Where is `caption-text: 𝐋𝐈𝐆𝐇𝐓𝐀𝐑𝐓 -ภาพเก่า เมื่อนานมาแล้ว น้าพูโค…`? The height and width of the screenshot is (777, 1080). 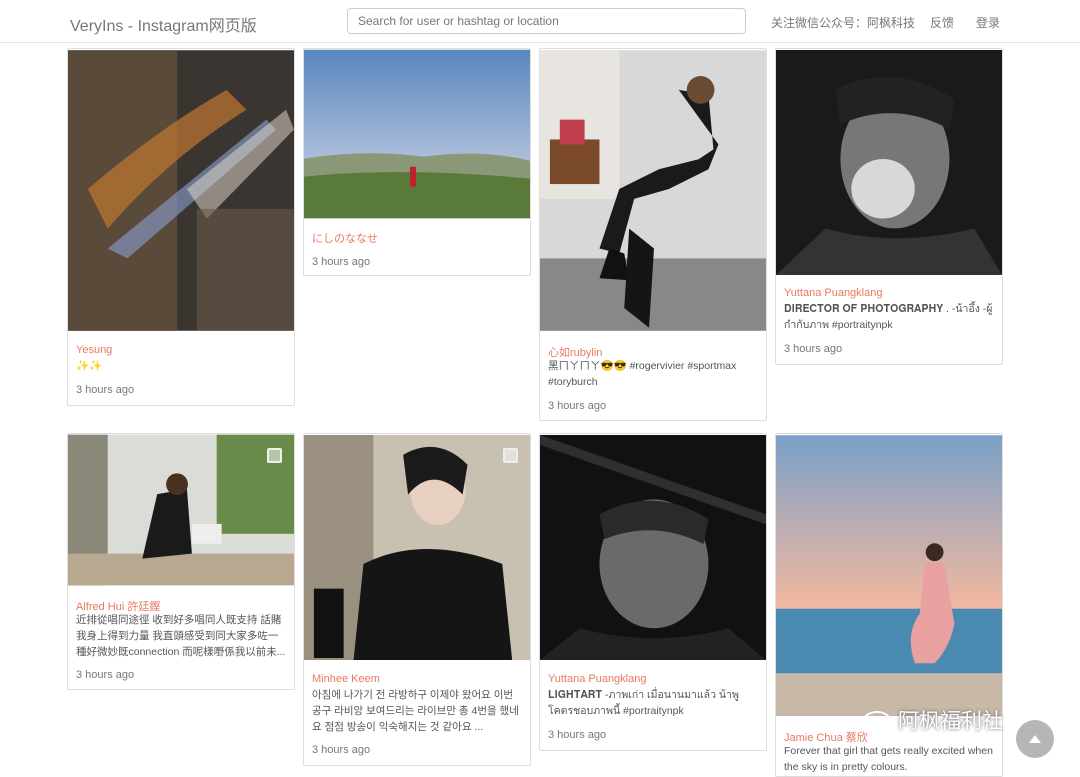
caption-text: 𝐋𝐈𝐆𝐇𝐓𝐀𝐑𝐓 -ภาพเก่า เมื่อนานมาแล้ว น้าพูโค… is located at coordinates (643, 703).